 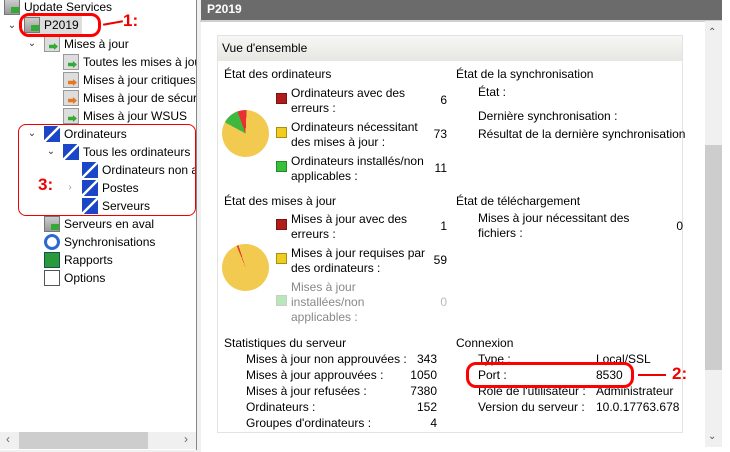 I want to click on tree-item-downstream: Serveurs en aval, so click(x=99, y=224).